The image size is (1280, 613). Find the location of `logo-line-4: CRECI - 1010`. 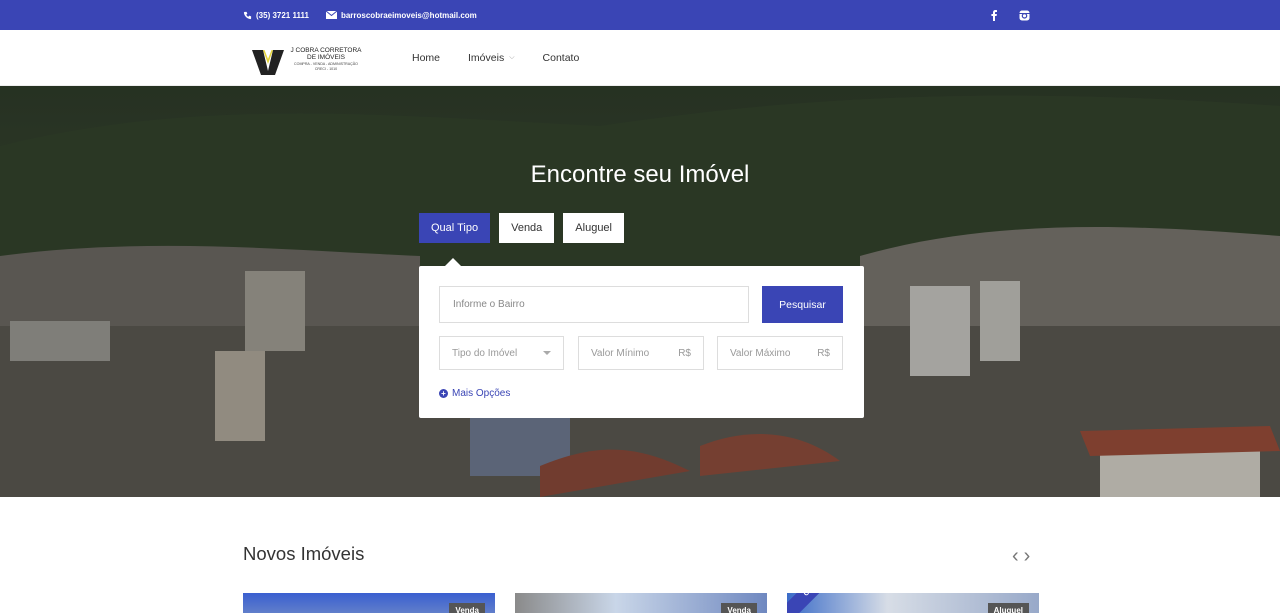

logo-line-4: CRECI - 1010 is located at coordinates (326, 69).